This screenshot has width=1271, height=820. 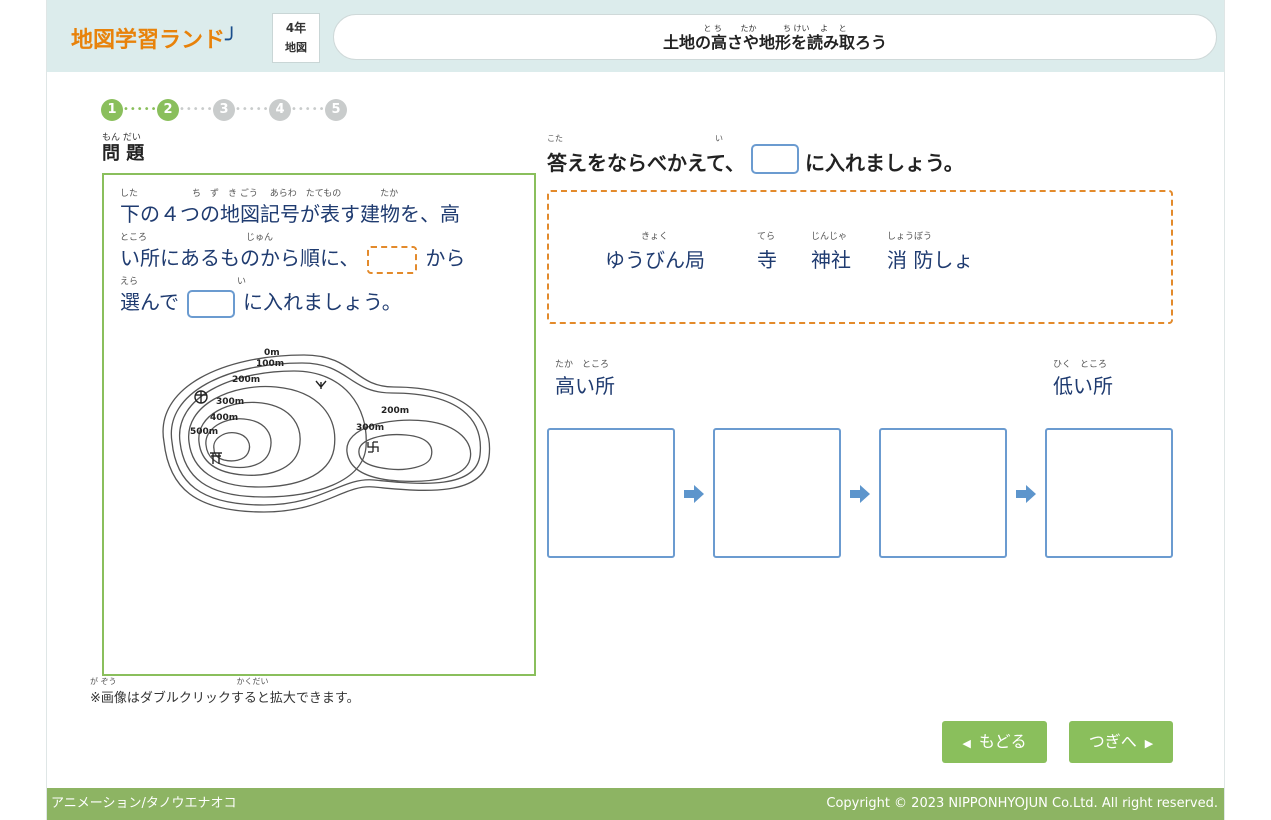 I want to click on low-place-label: ひく ところ 低い所, so click(x=1083, y=379).